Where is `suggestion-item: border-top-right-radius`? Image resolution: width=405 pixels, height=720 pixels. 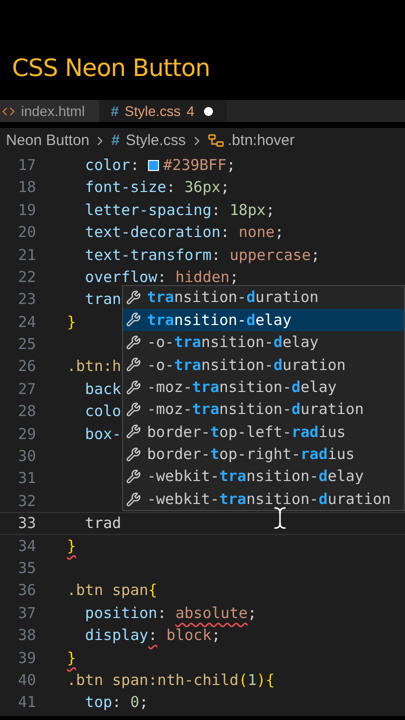 suggestion-item: border-top-right-radius is located at coordinates (263, 454).